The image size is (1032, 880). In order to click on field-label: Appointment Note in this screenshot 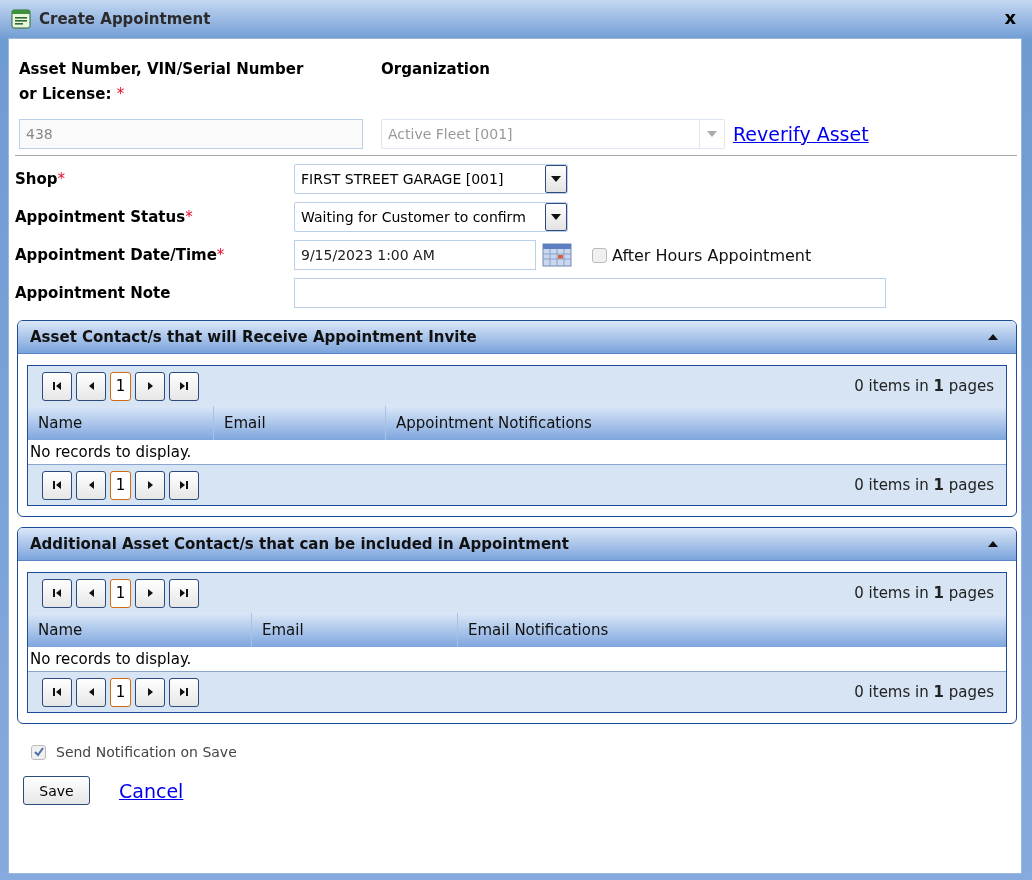, I will do `click(93, 293)`.